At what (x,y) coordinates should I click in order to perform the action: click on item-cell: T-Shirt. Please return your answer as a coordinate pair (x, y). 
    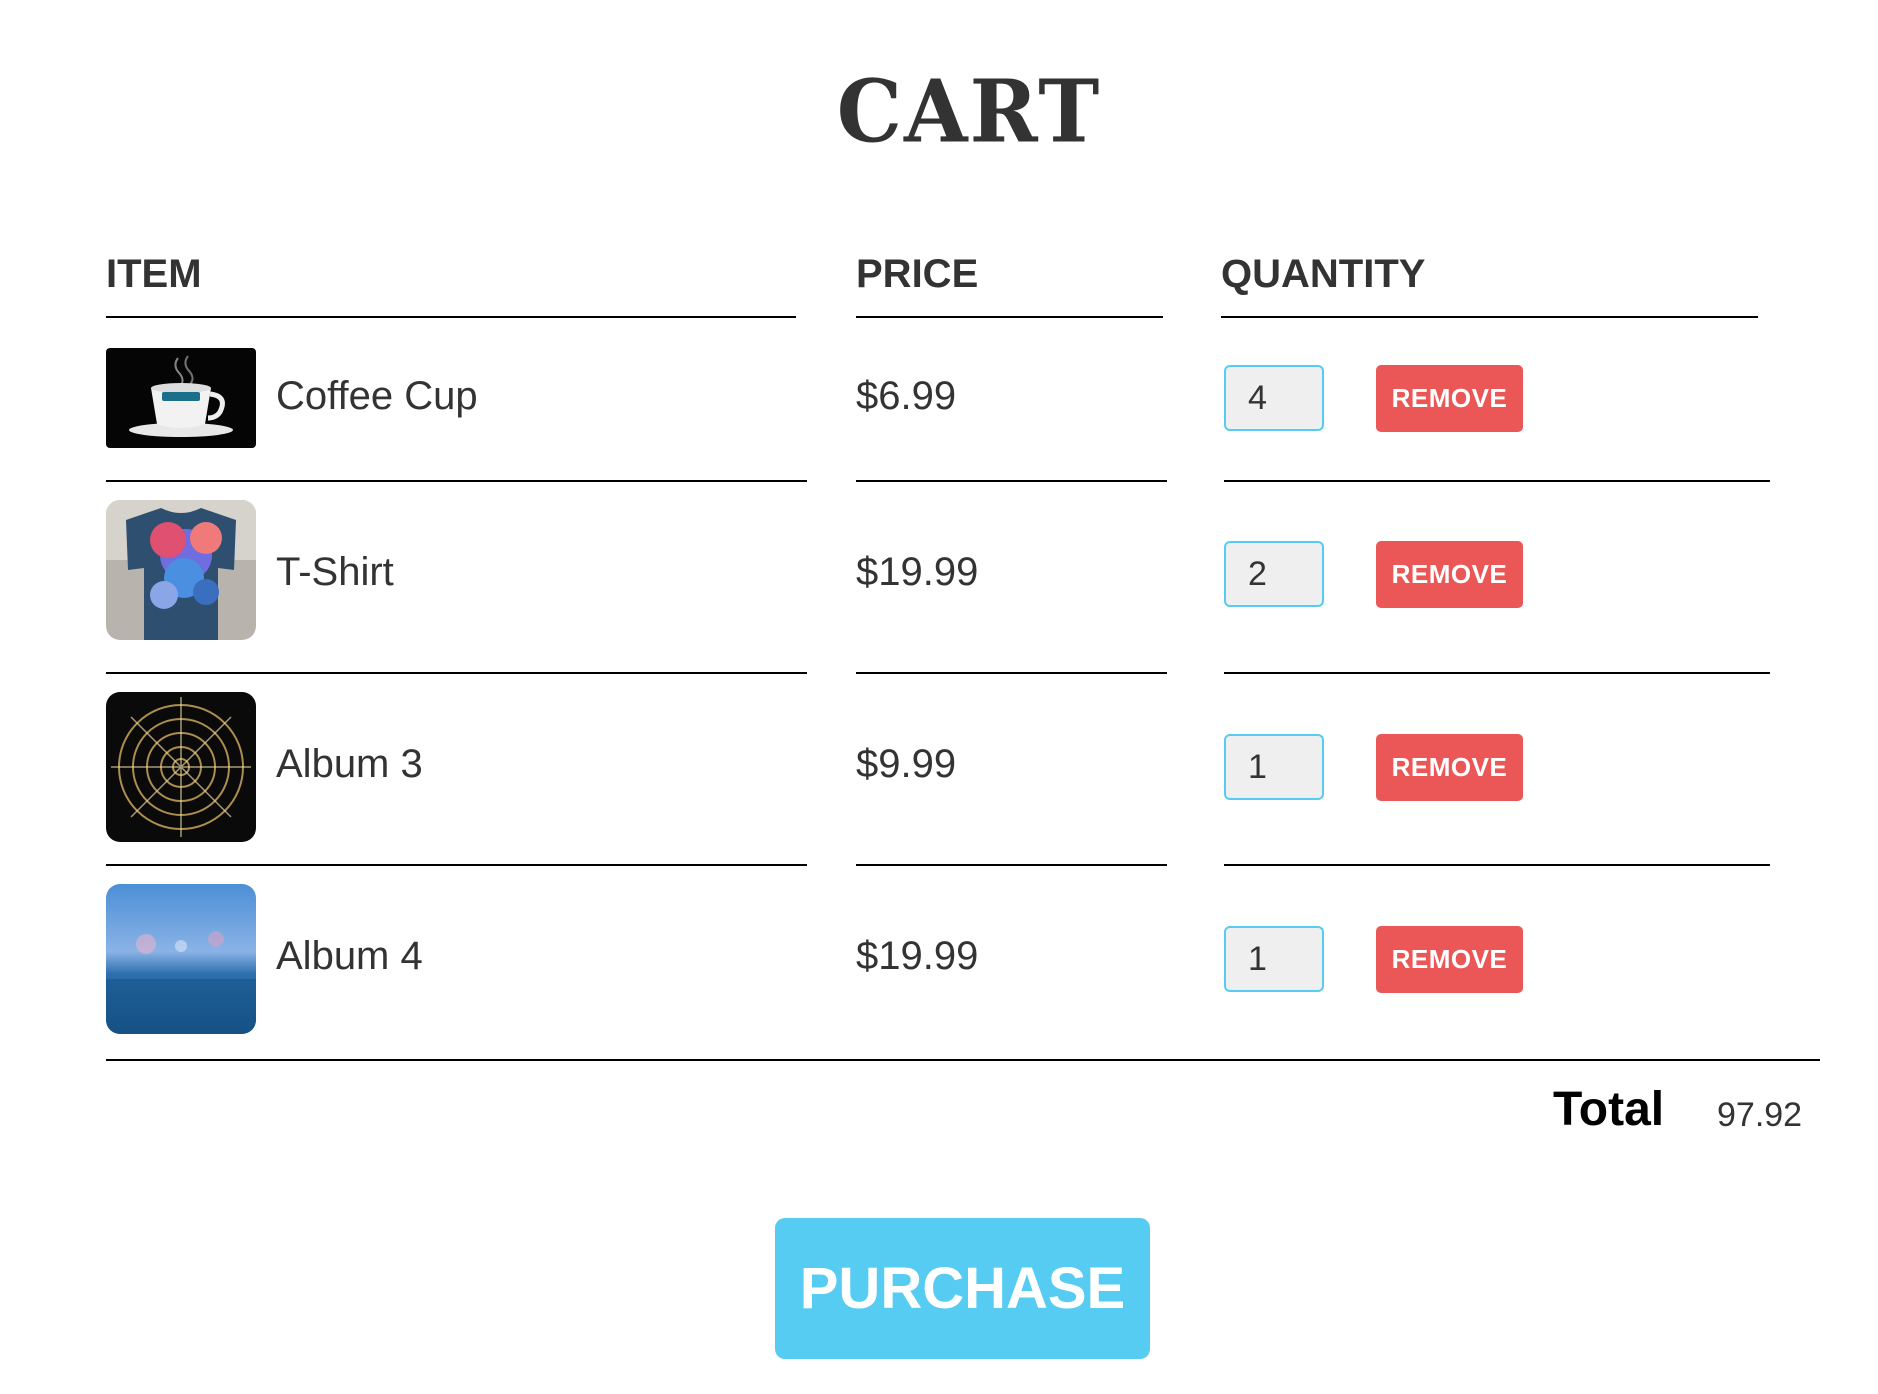
    Looking at the image, I should click on (456, 587).